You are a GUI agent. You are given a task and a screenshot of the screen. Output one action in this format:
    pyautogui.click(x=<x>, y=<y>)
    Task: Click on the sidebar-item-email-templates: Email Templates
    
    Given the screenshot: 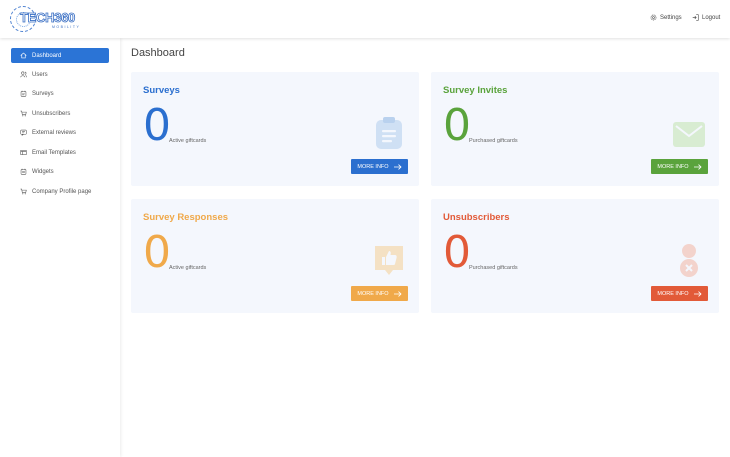 What is the action you would take?
    pyautogui.click(x=60, y=152)
    